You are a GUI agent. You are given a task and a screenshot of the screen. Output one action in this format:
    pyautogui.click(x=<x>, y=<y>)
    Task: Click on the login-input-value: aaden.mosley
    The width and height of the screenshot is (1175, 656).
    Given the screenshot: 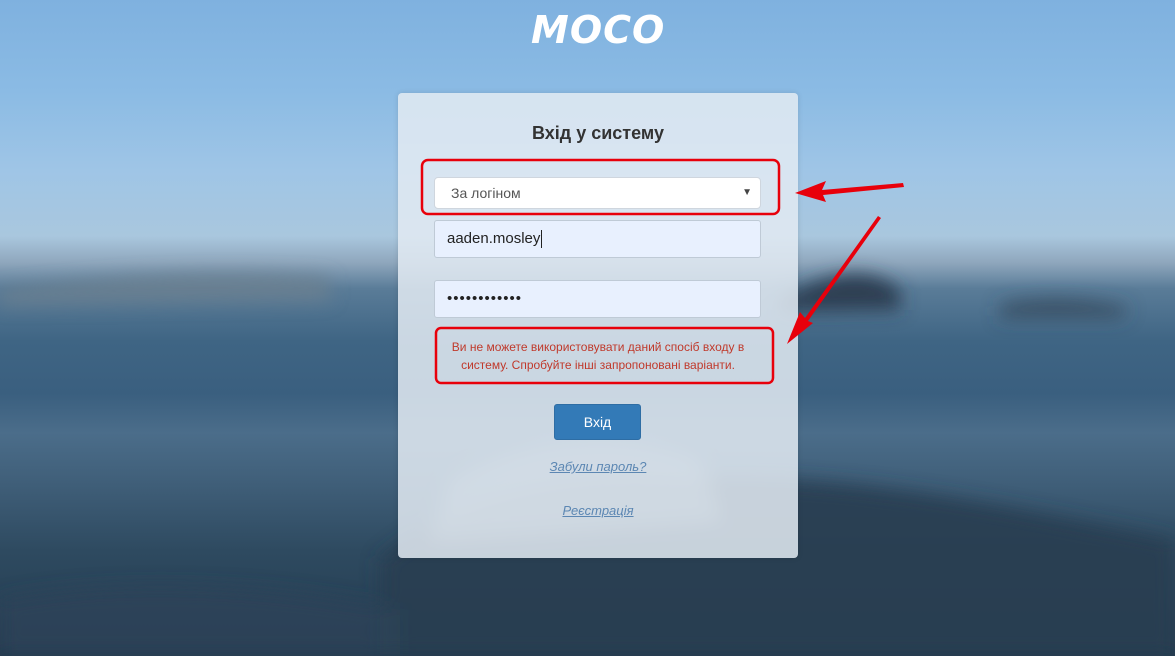 What is the action you would take?
    pyautogui.click(x=494, y=238)
    